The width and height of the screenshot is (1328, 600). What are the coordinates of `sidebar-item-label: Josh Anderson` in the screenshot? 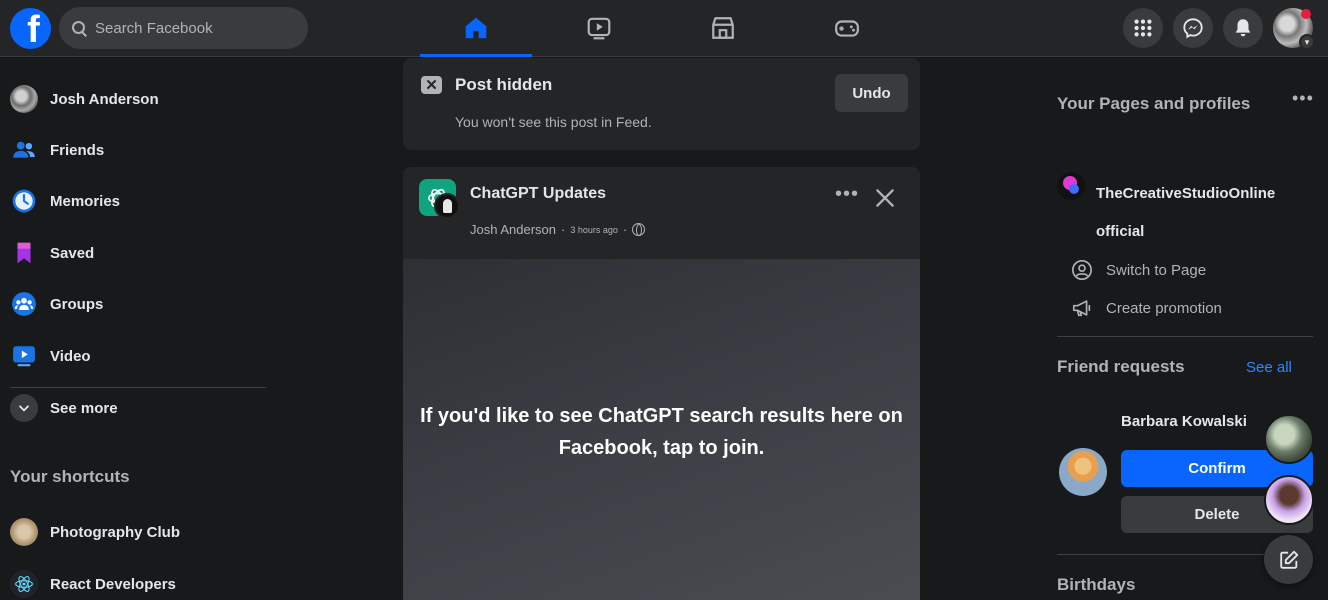 It's located at (104, 99).